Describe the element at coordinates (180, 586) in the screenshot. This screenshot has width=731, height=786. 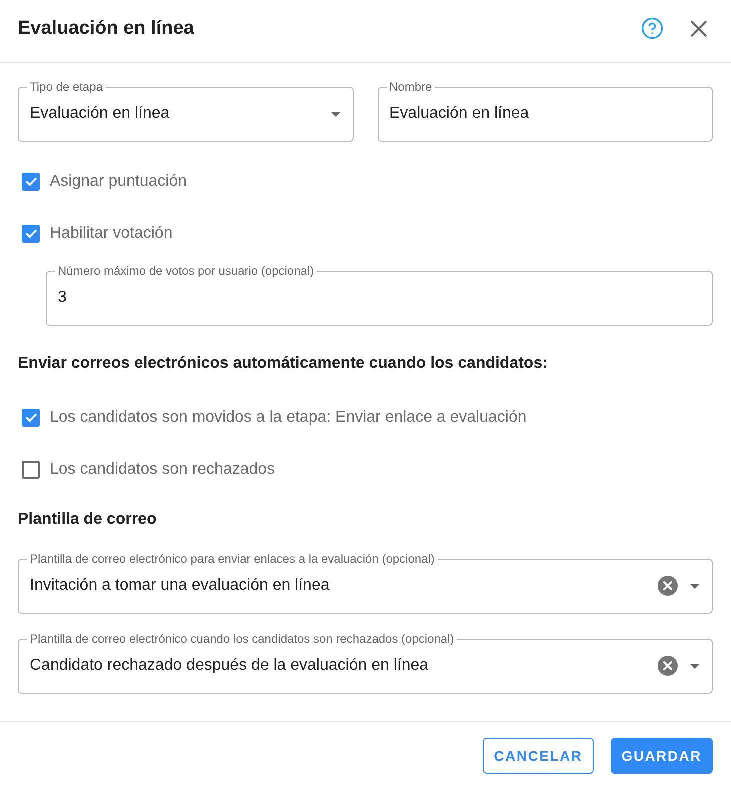
I see `field-value: Invitación a tomar una evaluación en línea` at that location.